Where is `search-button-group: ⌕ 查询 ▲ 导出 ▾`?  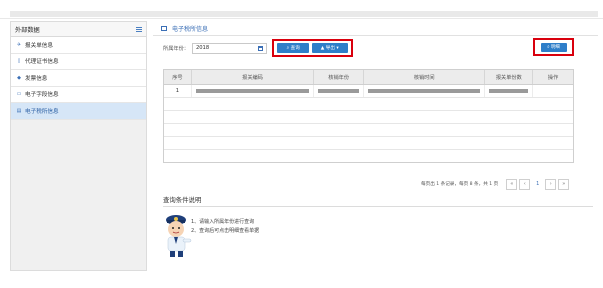 search-button-group: ⌕ 查询 ▲ 导出 ▾ is located at coordinates (312, 48).